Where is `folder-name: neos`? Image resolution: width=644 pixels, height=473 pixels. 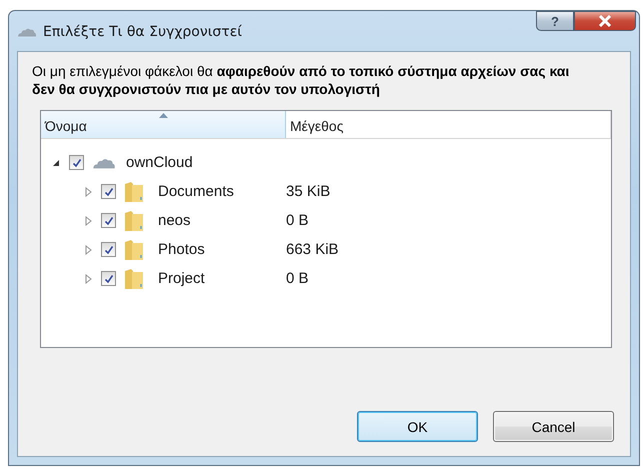 folder-name: neos is located at coordinates (174, 220).